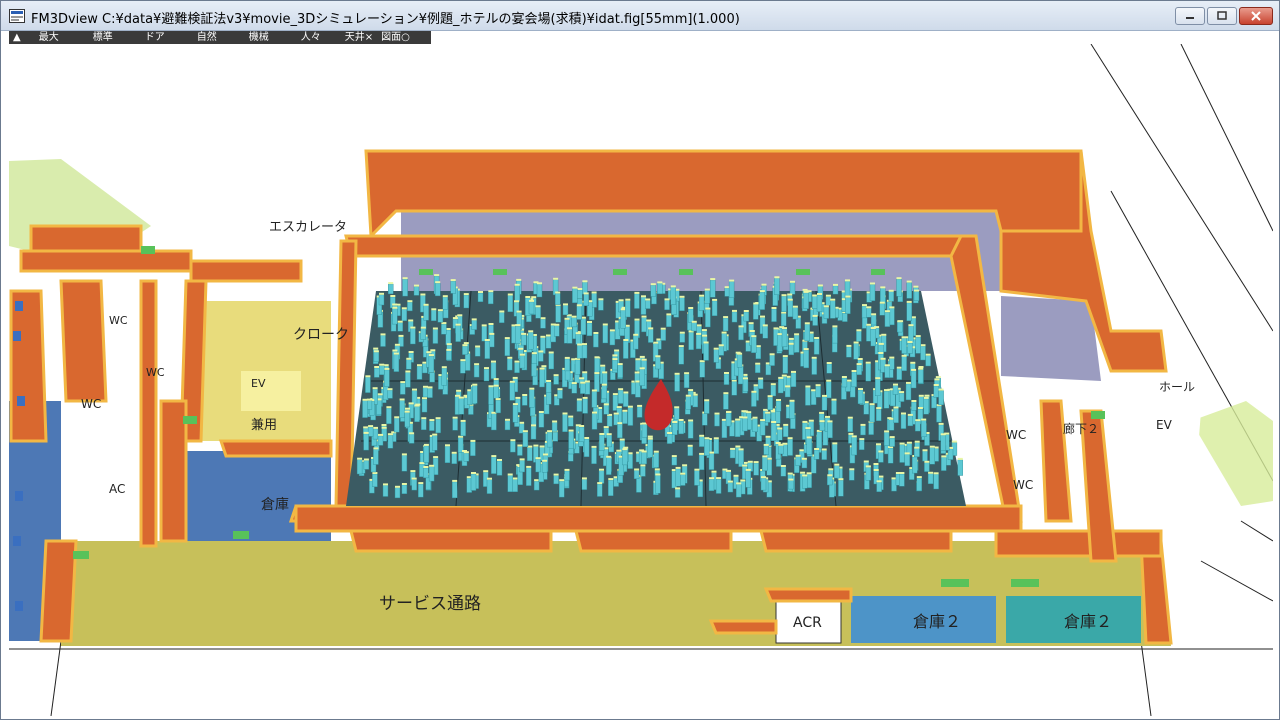 This screenshot has height=720, width=1280. Describe the element at coordinates (17, 37) in the screenshot. I see `toolbar-collapse: ▲` at that location.